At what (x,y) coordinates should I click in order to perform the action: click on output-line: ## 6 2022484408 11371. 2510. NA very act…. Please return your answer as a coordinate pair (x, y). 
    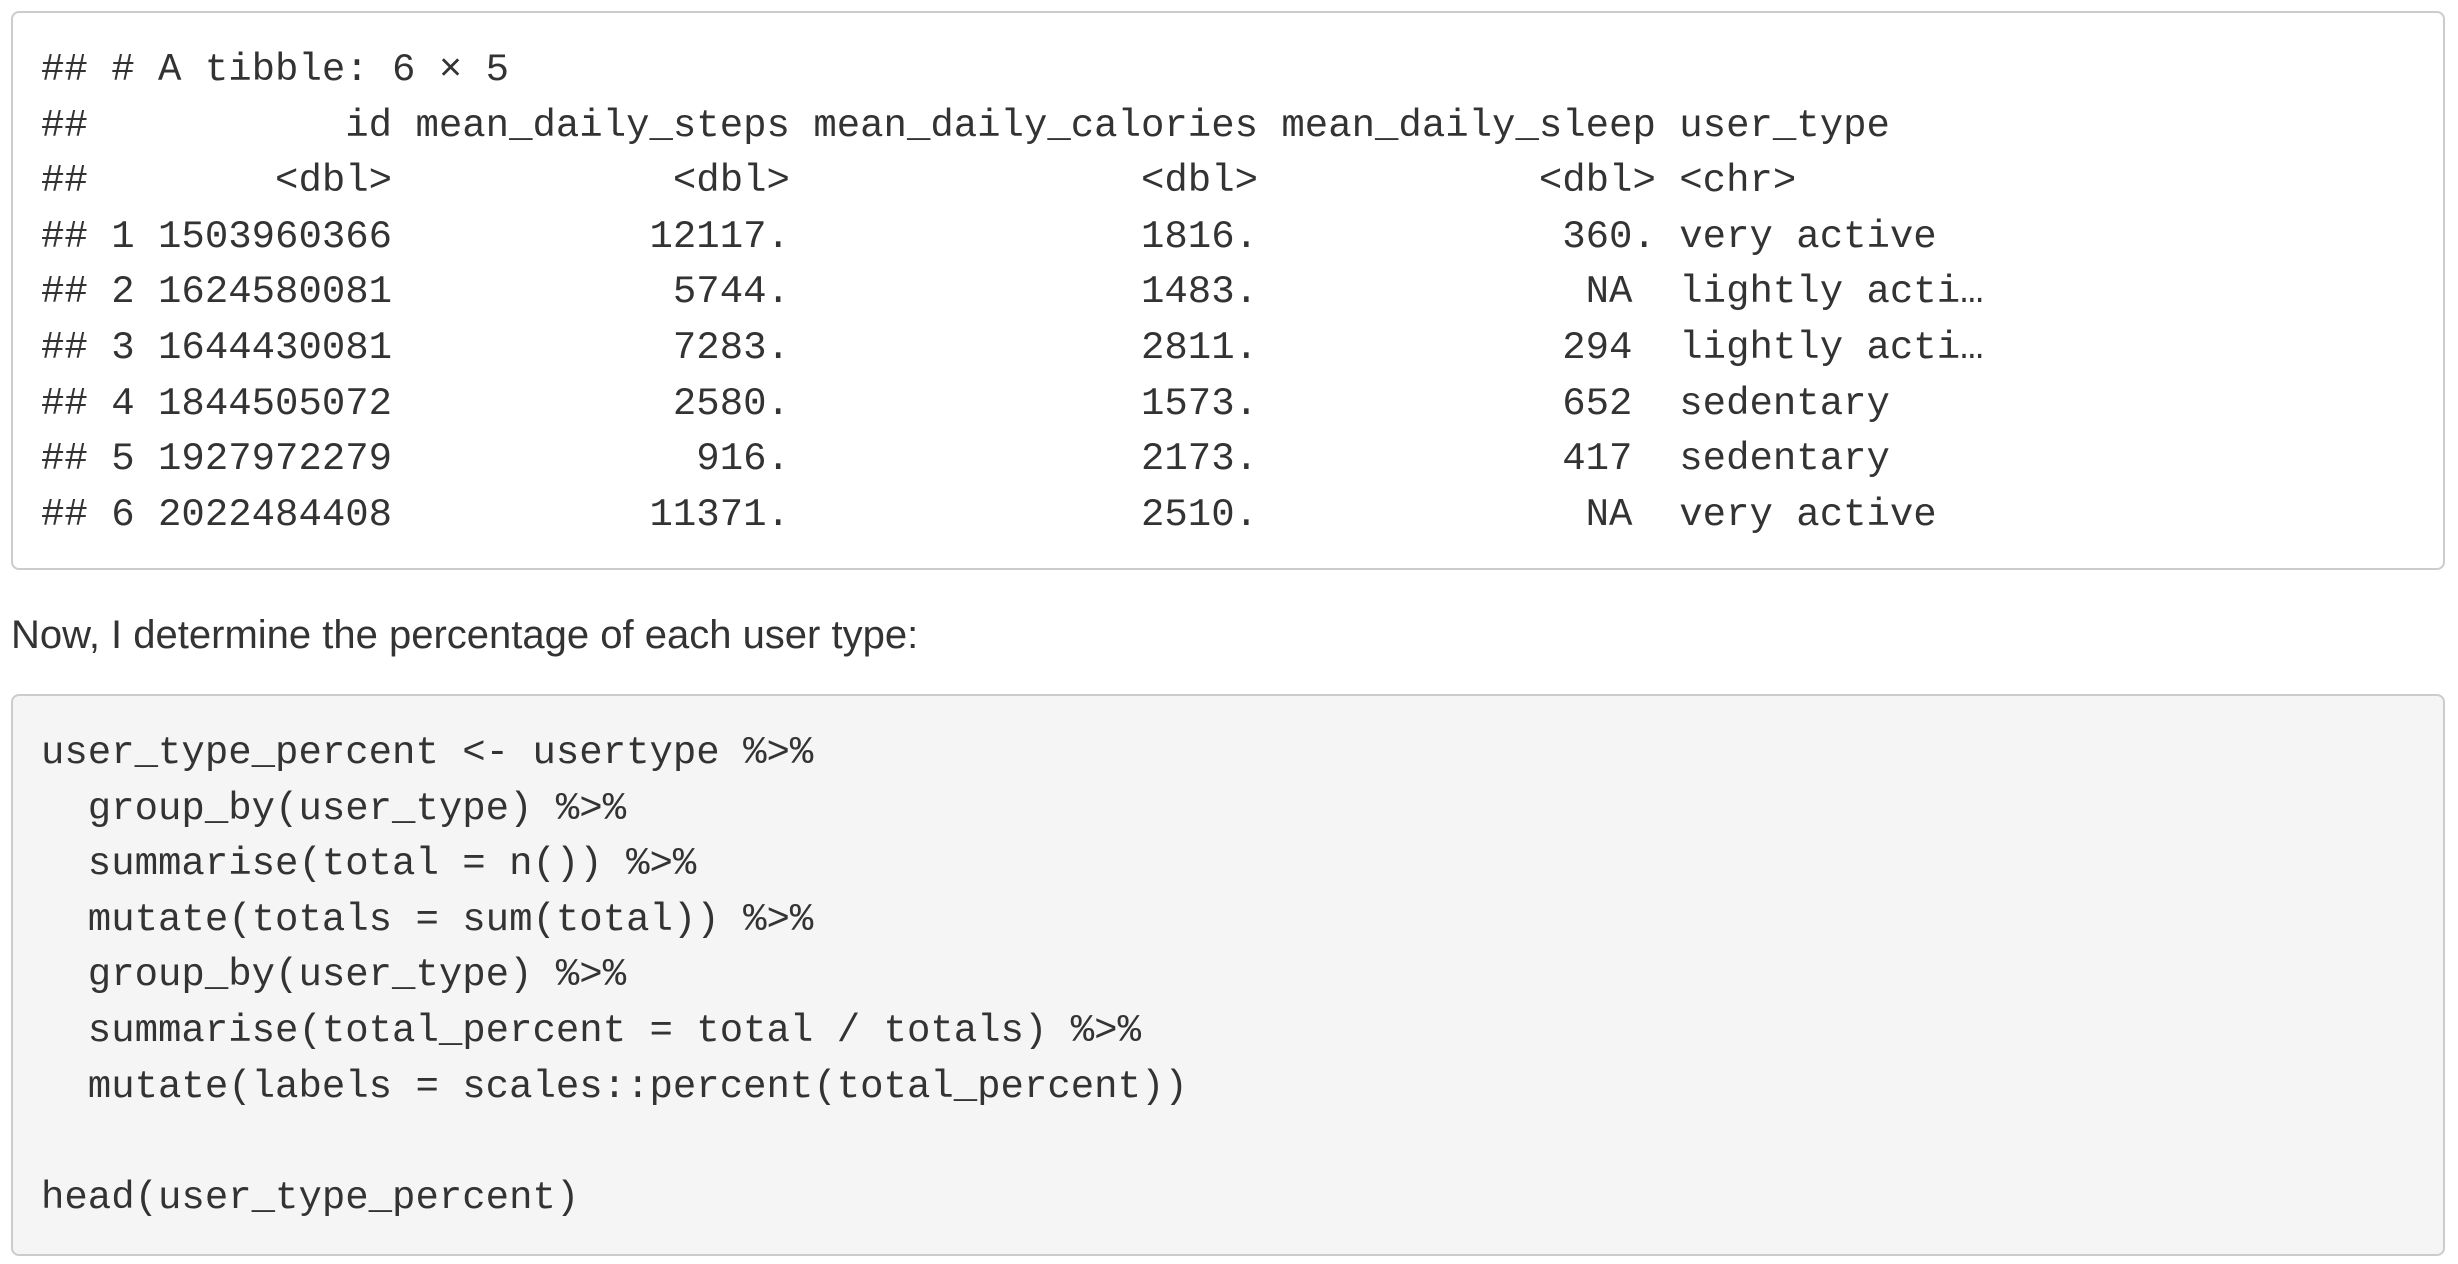
    Looking at the image, I should click on (989, 514).